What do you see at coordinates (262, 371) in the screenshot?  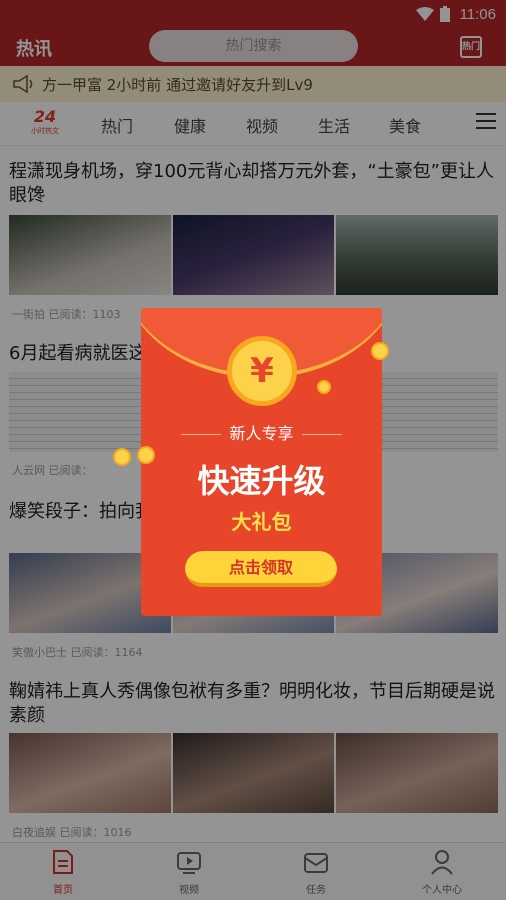 I see `yuan-coin-icon: ¥` at bounding box center [262, 371].